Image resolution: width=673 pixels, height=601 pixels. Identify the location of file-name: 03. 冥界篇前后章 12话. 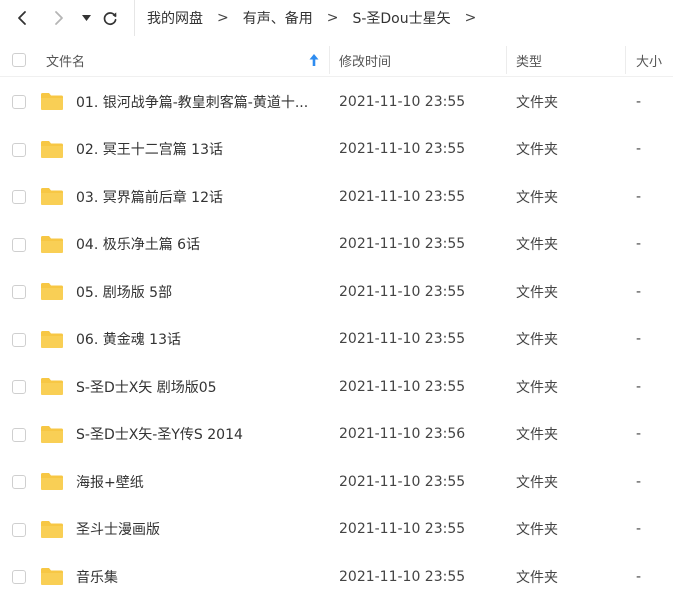
(196, 197).